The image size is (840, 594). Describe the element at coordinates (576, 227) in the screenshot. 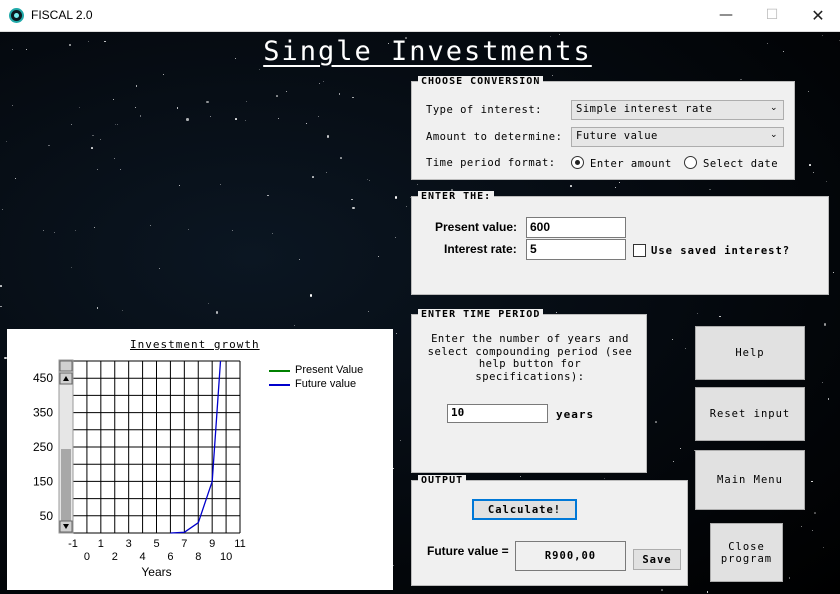

I see `present-value-input: 600` at that location.